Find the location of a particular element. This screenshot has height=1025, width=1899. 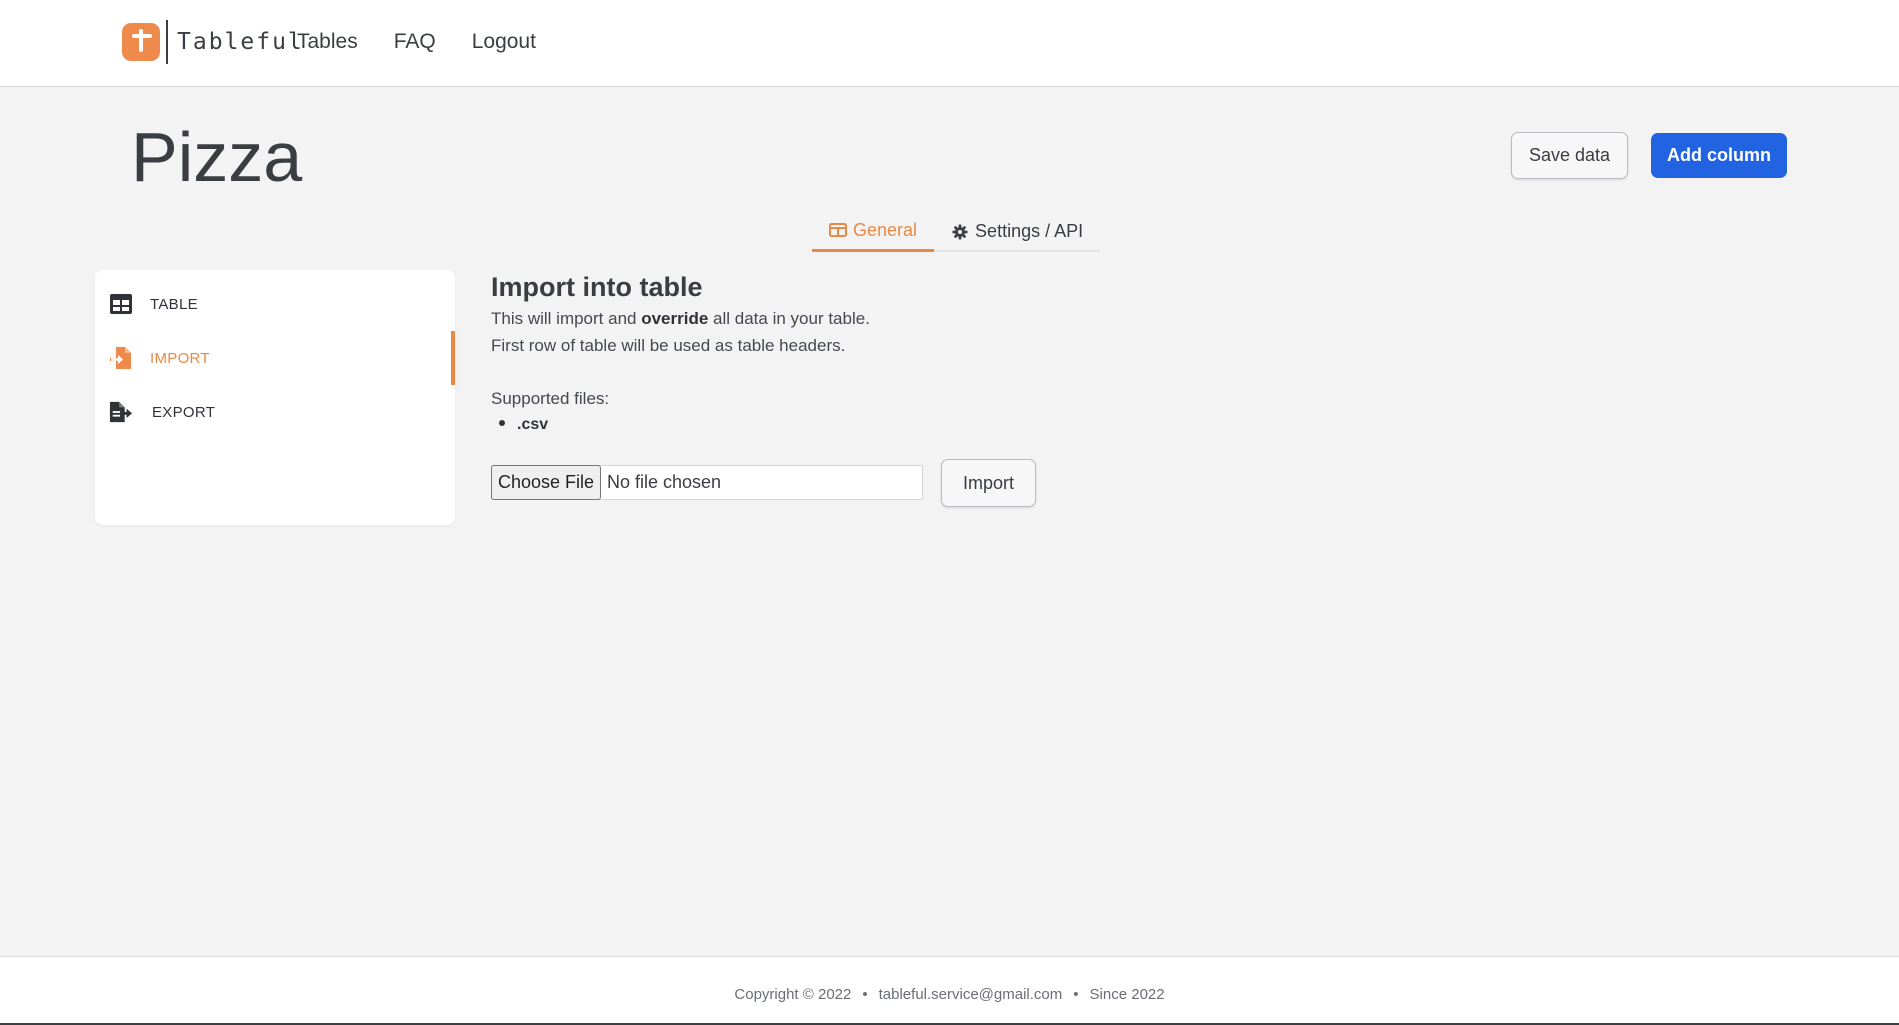

file-export-icon is located at coordinates (121, 412).